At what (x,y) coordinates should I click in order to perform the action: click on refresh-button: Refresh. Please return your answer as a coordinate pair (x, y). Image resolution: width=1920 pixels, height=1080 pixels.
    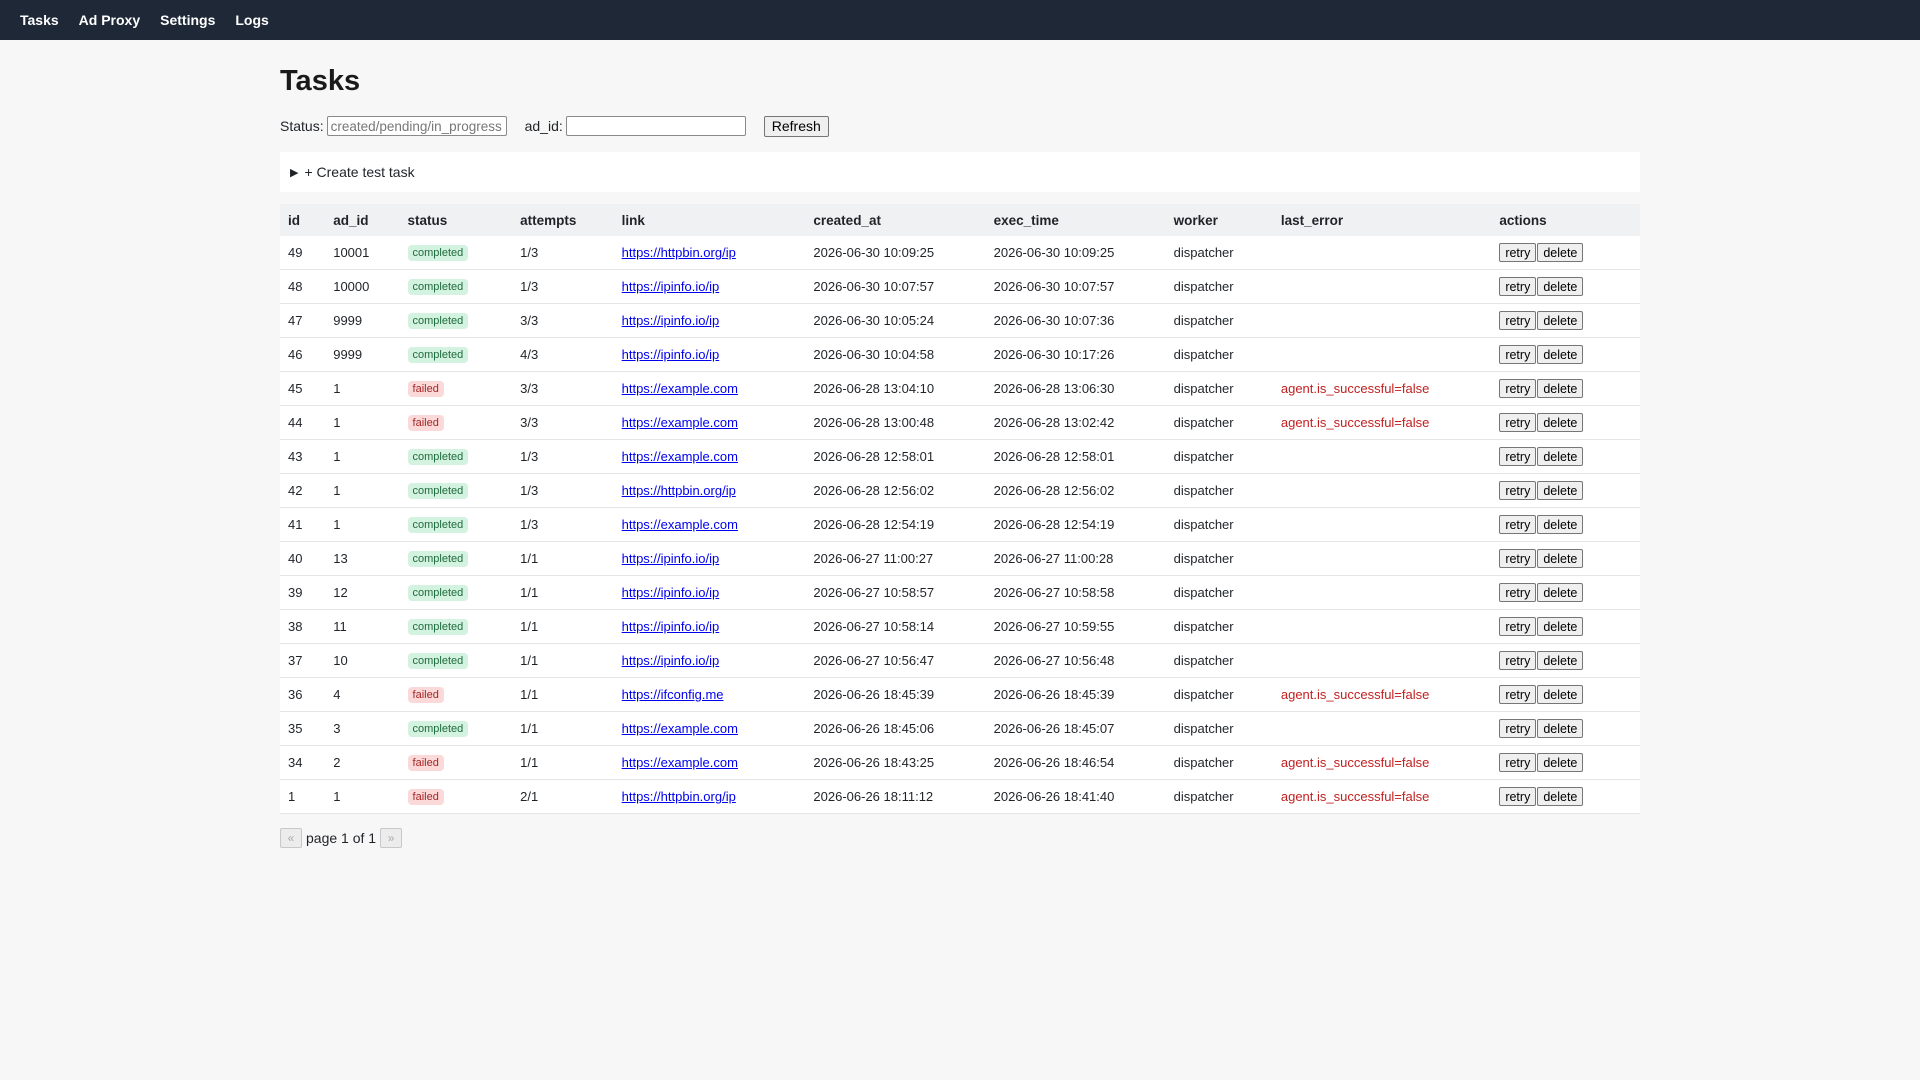
    Looking at the image, I should click on (796, 126).